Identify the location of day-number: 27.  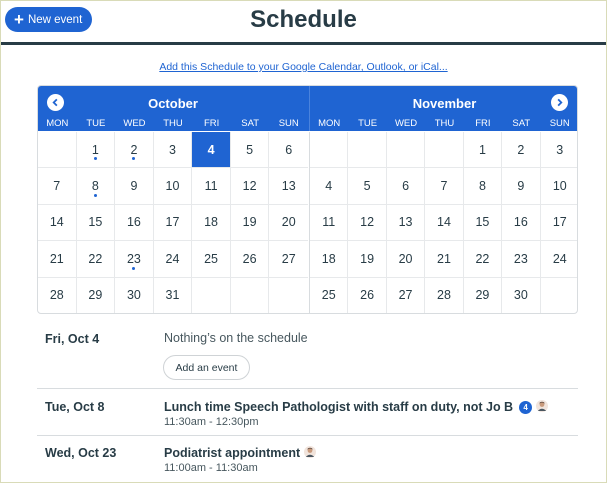
(405, 295).